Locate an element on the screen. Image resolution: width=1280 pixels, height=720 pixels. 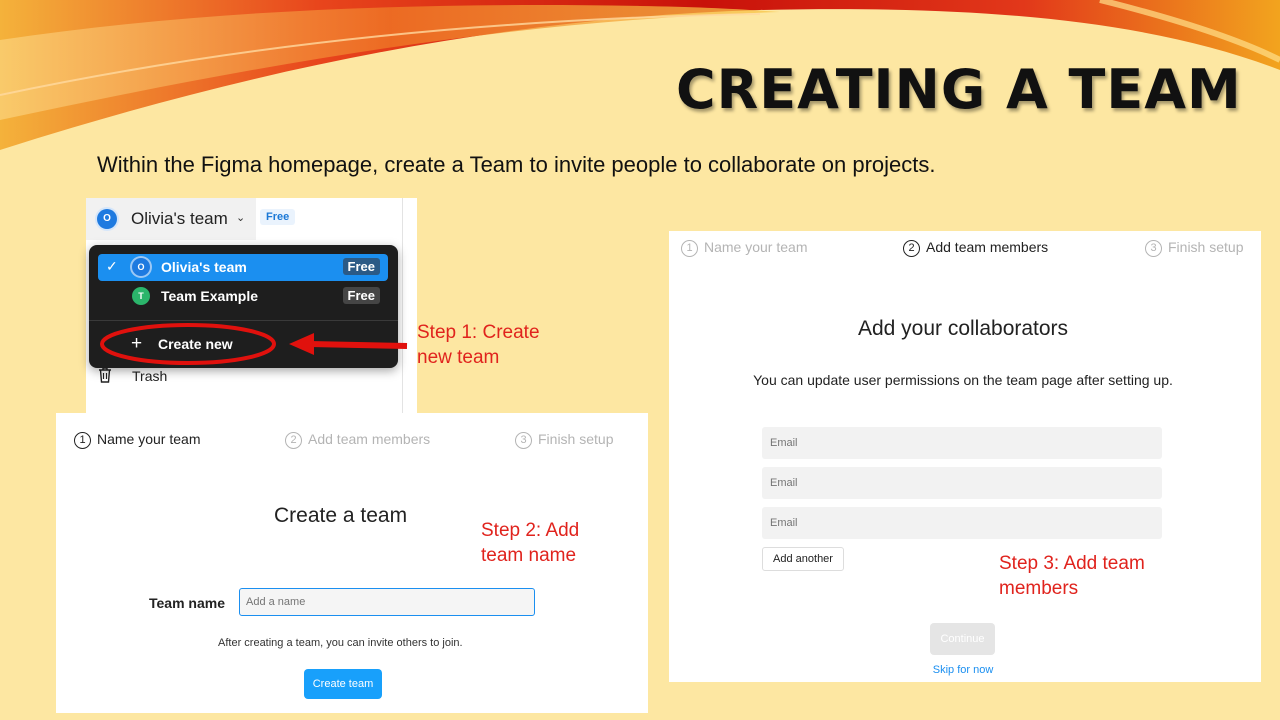
check-icon: ✓ is located at coordinates (112, 266).